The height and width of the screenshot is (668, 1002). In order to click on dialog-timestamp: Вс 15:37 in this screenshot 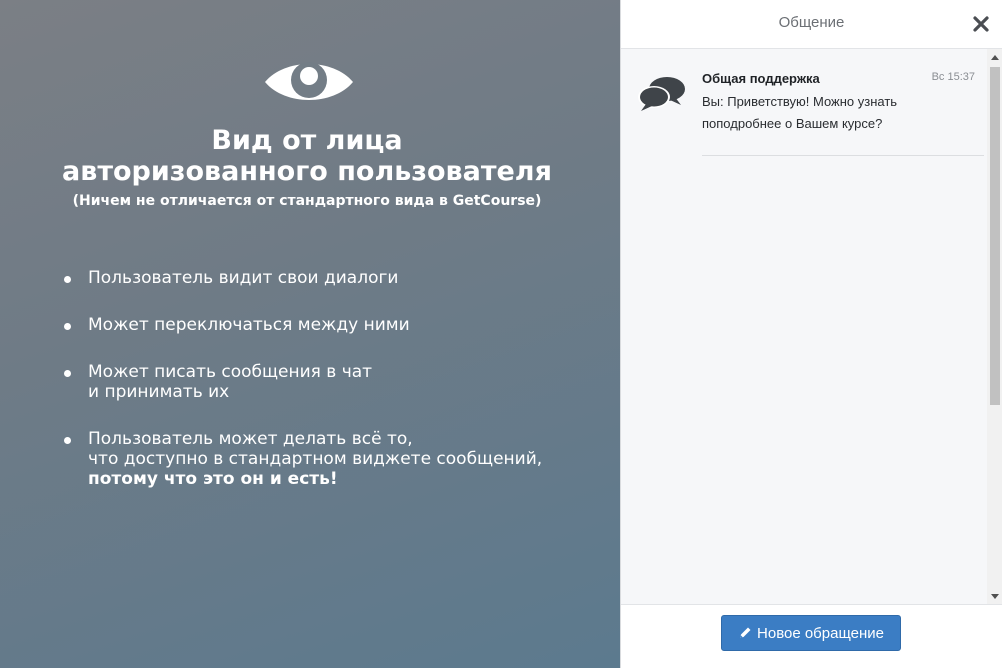, I will do `click(953, 77)`.